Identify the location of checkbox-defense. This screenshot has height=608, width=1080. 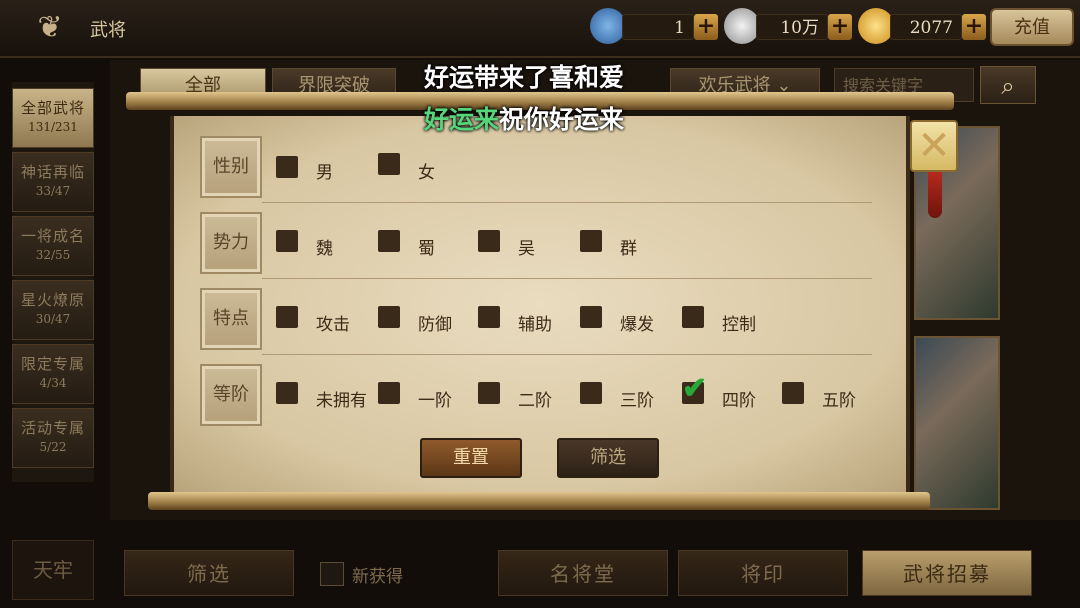
(389, 317).